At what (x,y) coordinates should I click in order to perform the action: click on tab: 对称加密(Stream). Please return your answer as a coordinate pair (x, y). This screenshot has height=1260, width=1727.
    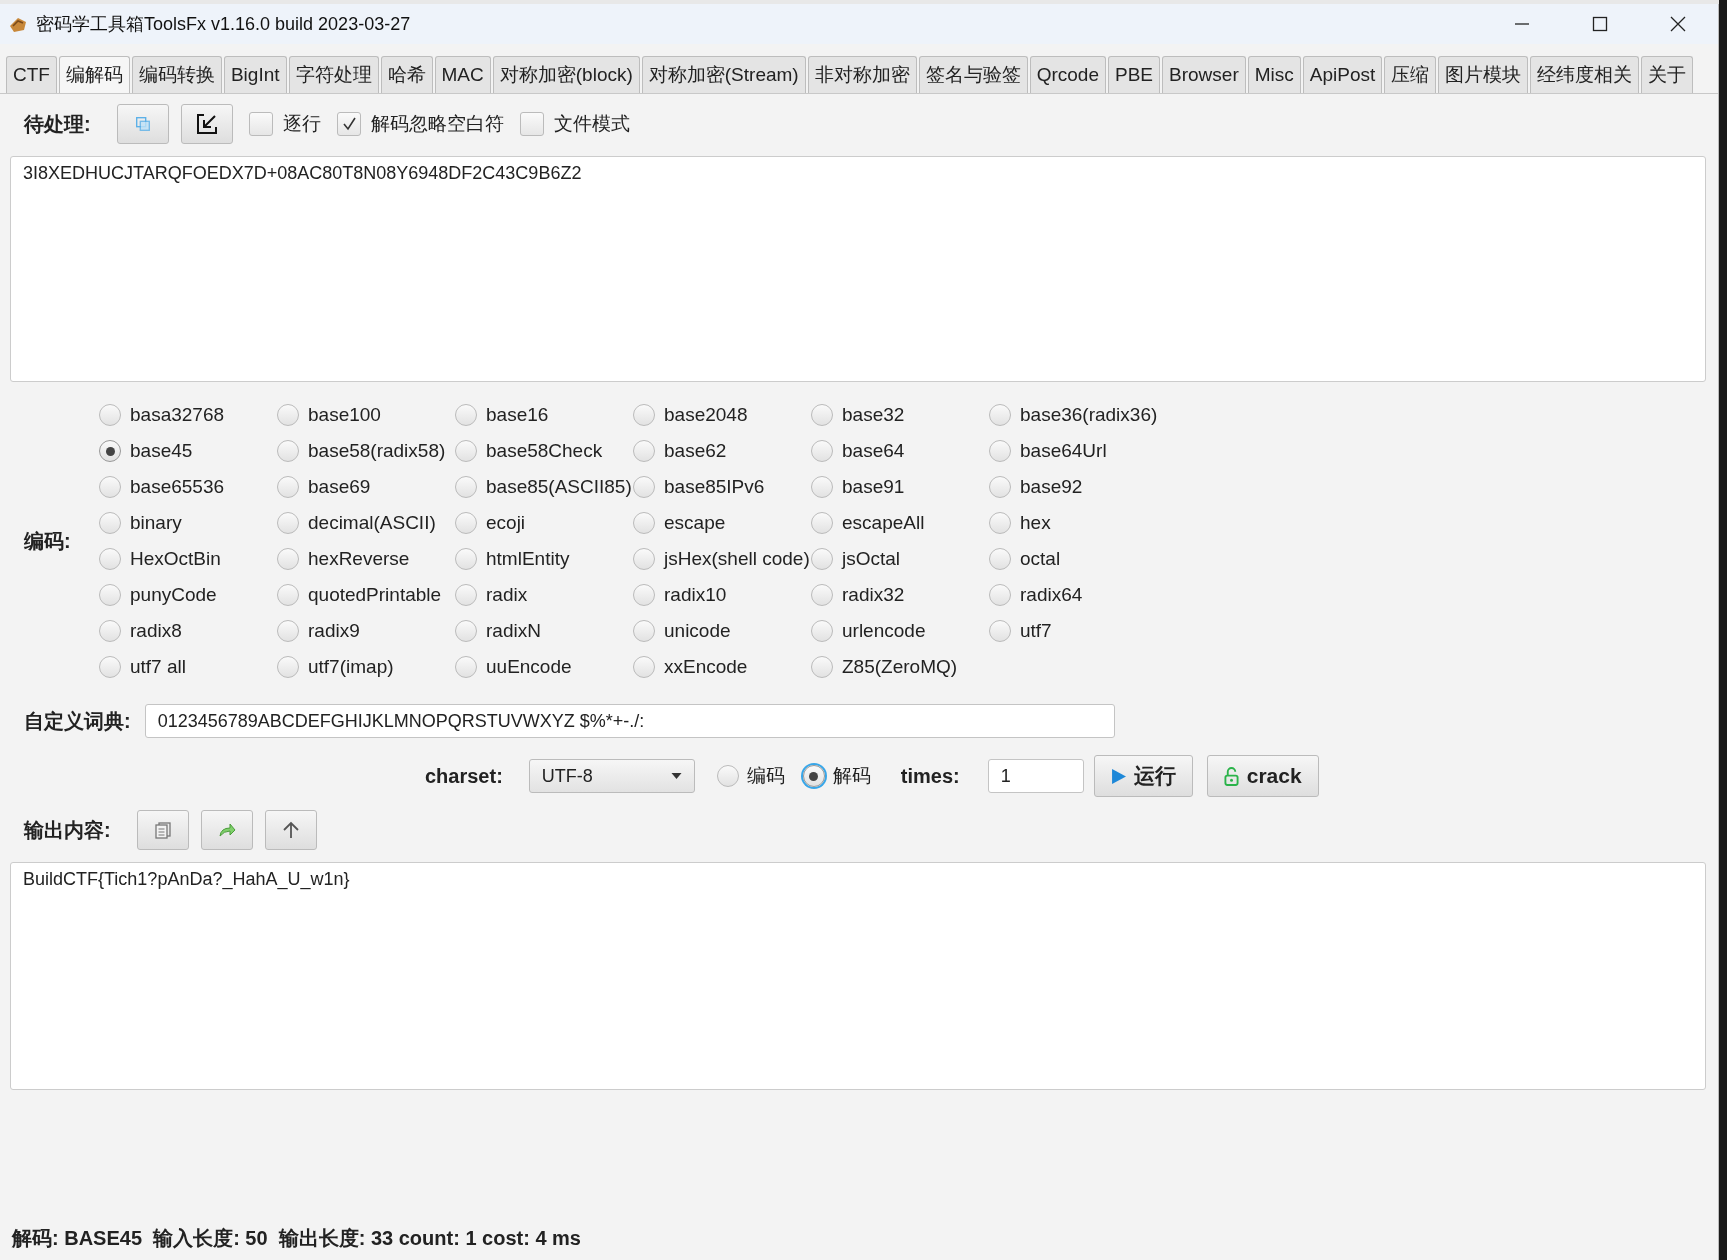
    Looking at the image, I should click on (723, 74).